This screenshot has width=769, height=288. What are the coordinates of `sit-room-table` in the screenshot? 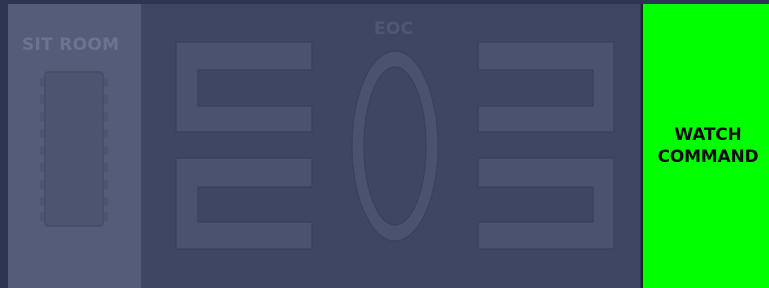 It's located at (74, 149).